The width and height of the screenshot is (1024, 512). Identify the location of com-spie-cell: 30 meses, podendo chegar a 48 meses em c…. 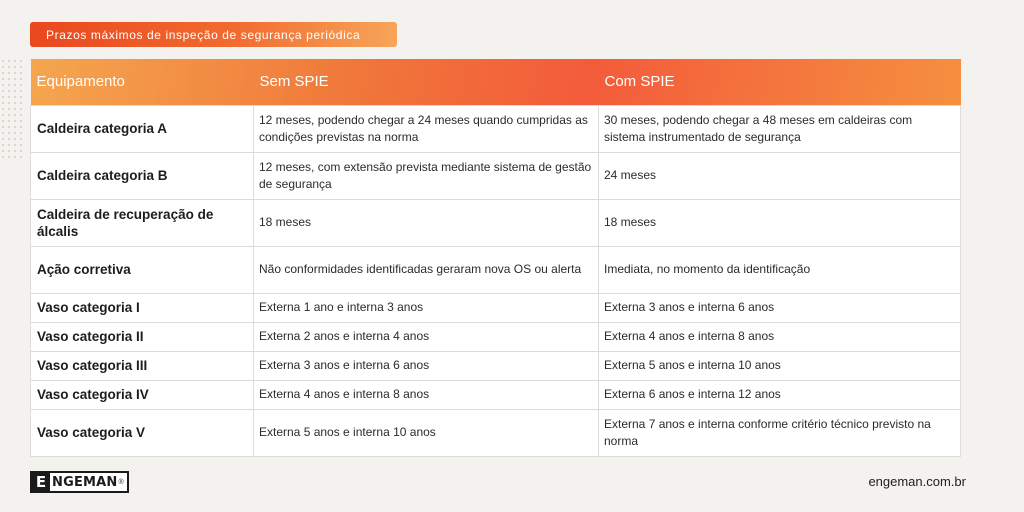
(779, 128).